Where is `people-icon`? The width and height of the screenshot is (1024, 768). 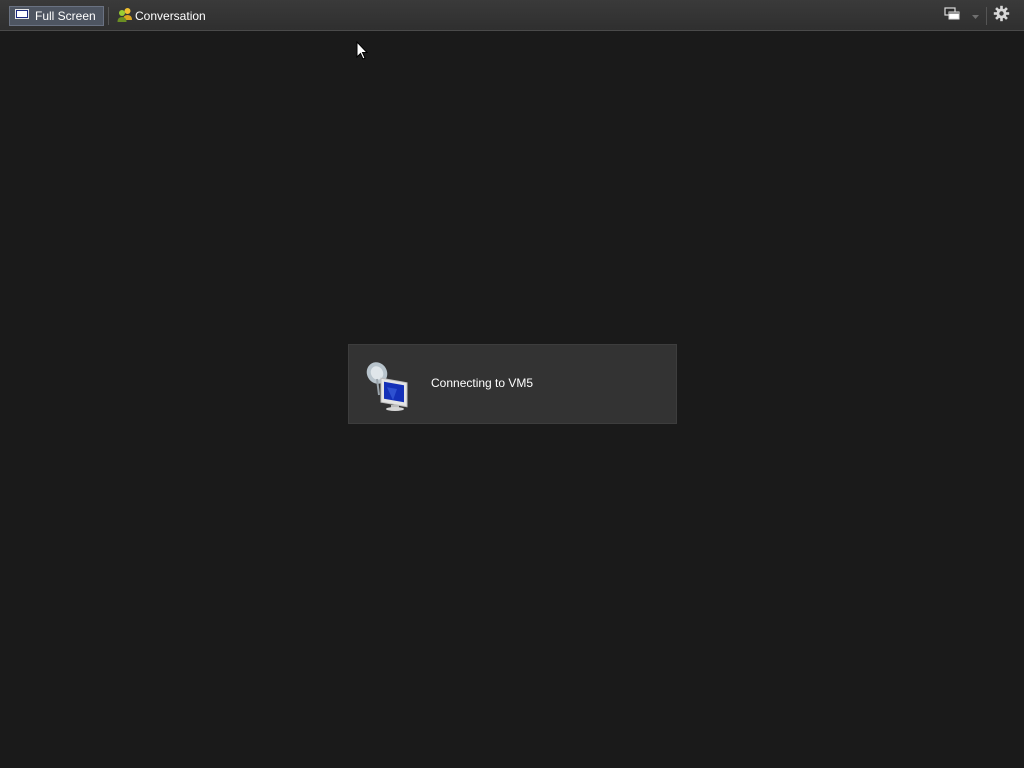 people-icon is located at coordinates (125, 16).